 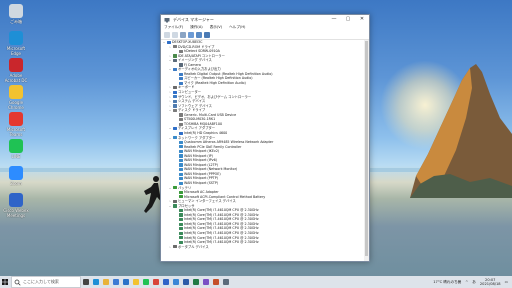 What do you see at coordinates (175, 35) in the screenshot?
I see `forward-arrow-icon` at bounding box center [175, 35].